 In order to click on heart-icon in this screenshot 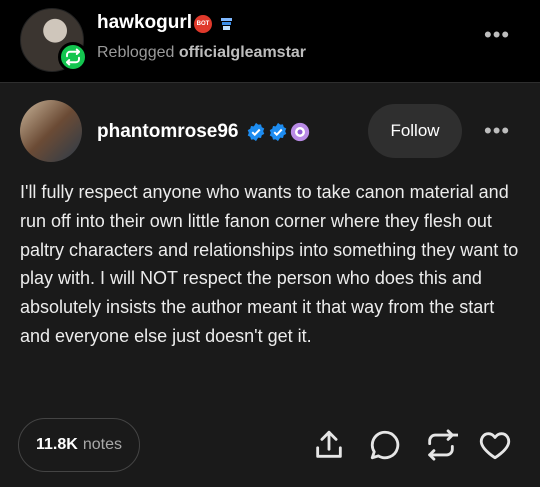, I will do `click(495, 445)`.